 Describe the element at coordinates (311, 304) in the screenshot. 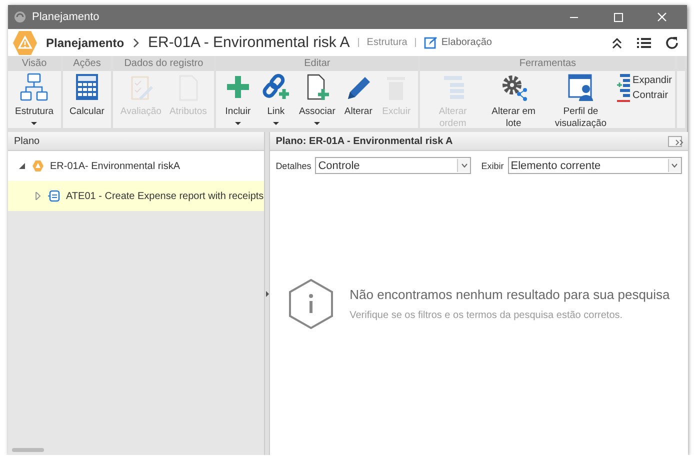

I see `info-icon` at that location.